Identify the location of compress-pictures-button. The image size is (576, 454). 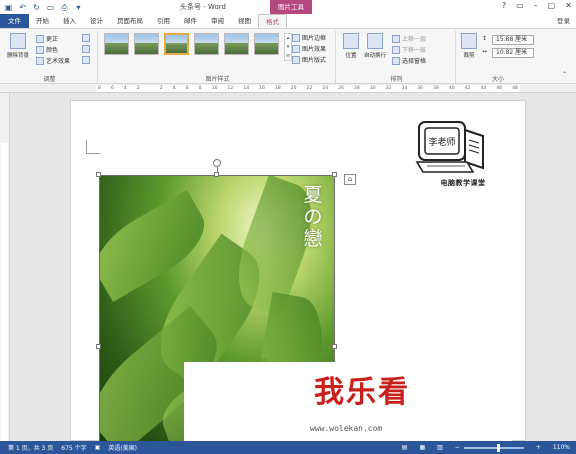
(86, 38).